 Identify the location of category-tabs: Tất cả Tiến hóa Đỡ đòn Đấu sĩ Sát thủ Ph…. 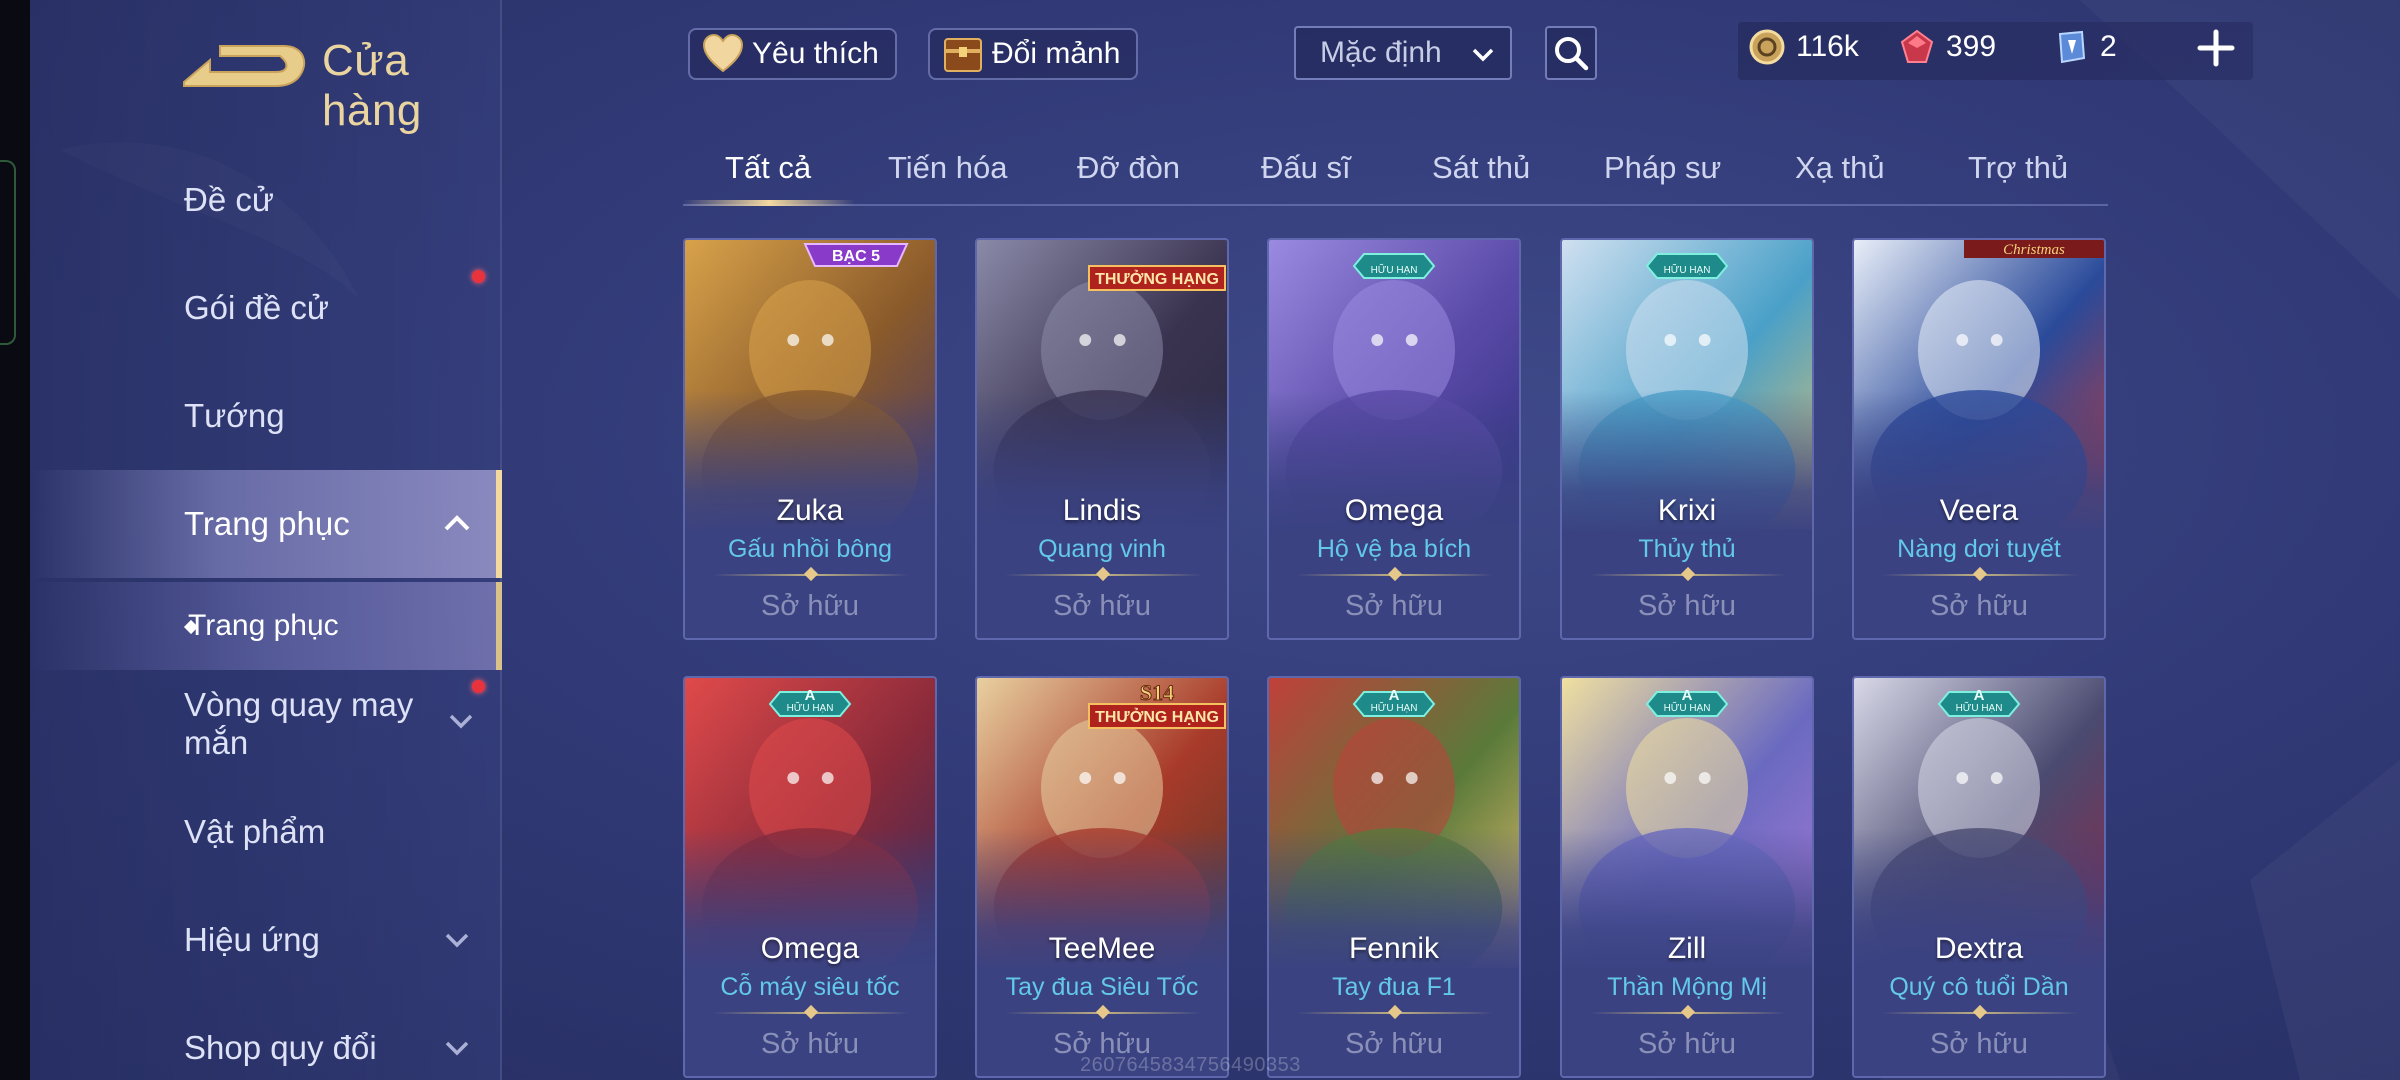
(1395, 173).